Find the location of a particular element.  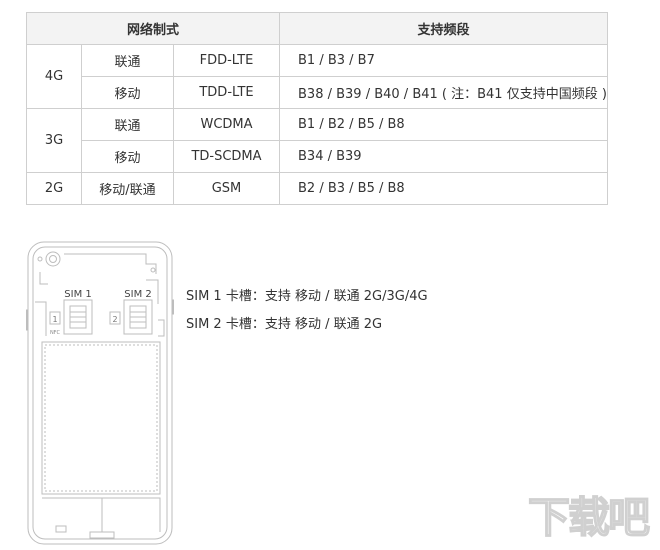

sim1-label: SIM 1 is located at coordinates (77, 294).